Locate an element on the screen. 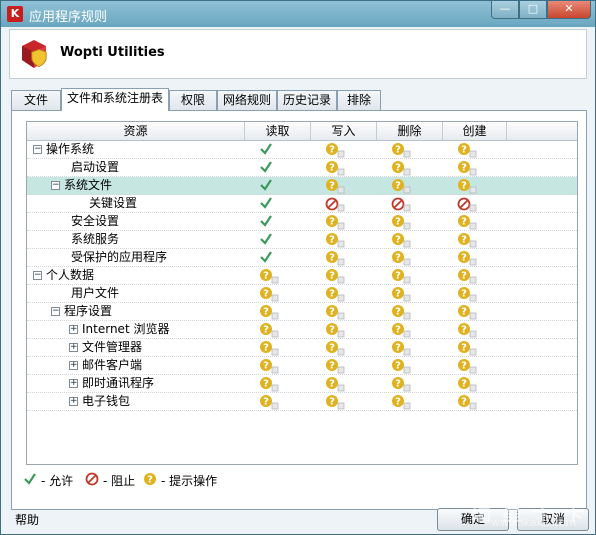 Image resolution: width=596 pixels, height=535 pixels. table-row: + 文件管理器???? is located at coordinates (302, 348).